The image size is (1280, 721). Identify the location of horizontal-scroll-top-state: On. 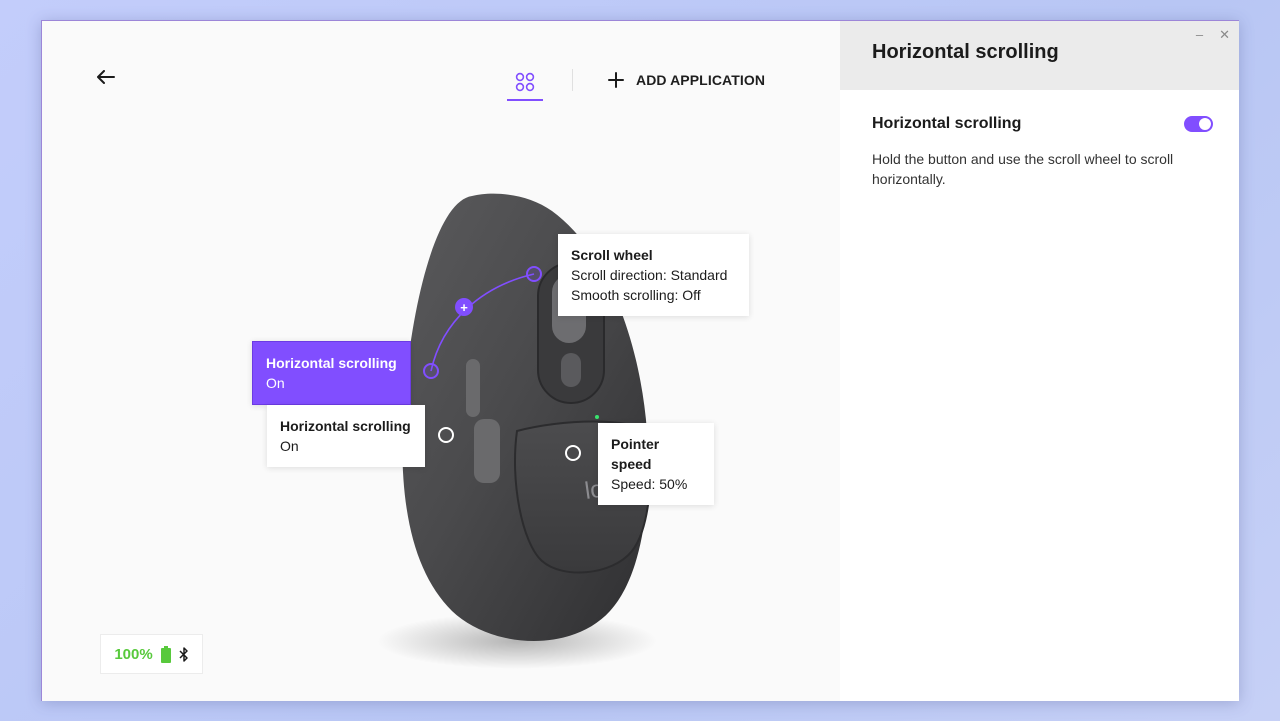
(275, 383).